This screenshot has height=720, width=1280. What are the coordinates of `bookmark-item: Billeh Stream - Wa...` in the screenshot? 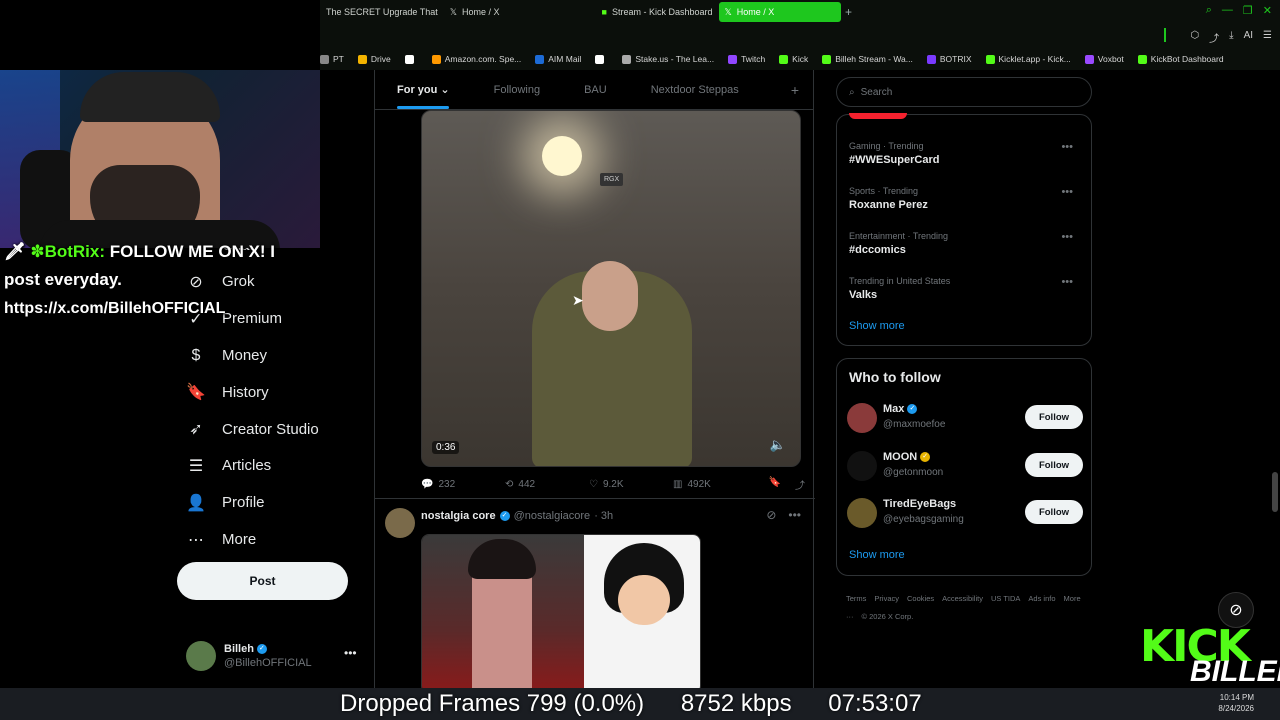 It's located at (867, 59).